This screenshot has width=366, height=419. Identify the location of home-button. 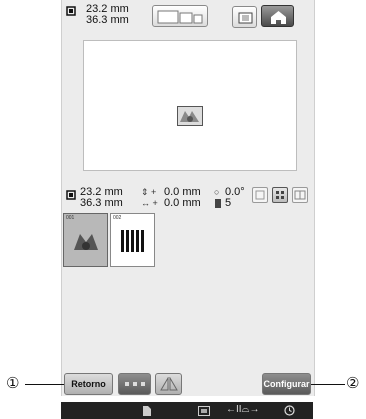
(277, 16).